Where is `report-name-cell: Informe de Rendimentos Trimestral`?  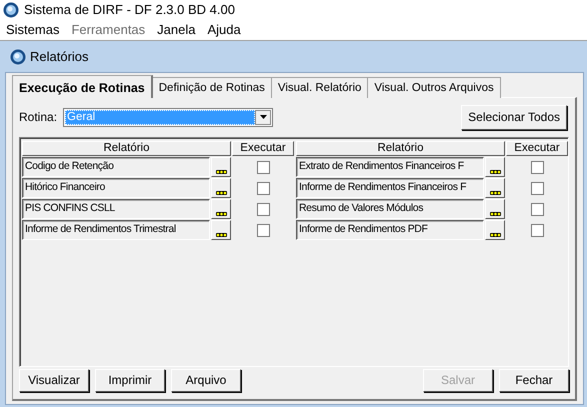 report-name-cell: Informe de Rendimentos Trimestral is located at coordinates (116, 230).